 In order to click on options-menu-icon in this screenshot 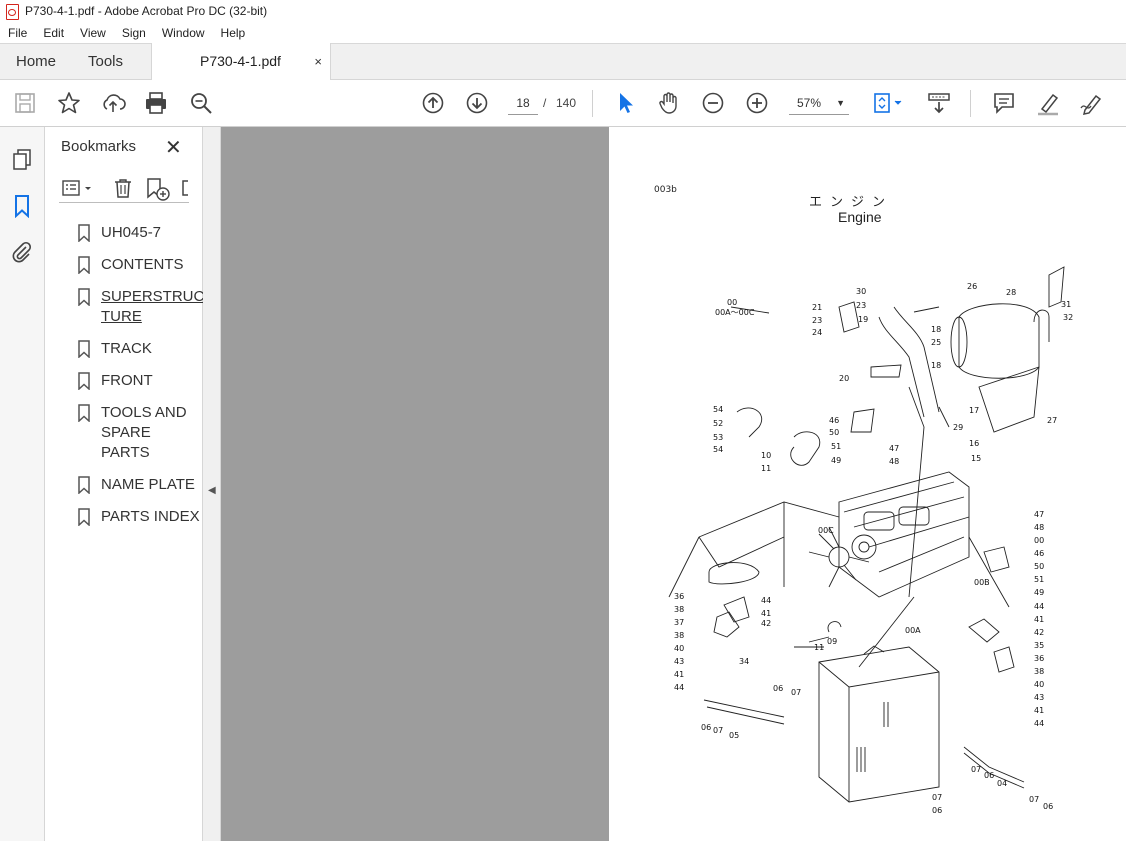, I will do `click(79, 190)`.